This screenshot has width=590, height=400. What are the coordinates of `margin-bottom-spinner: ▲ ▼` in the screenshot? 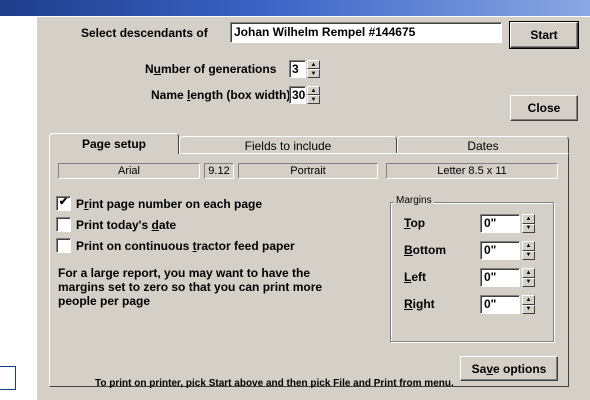 It's located at (528, 250).